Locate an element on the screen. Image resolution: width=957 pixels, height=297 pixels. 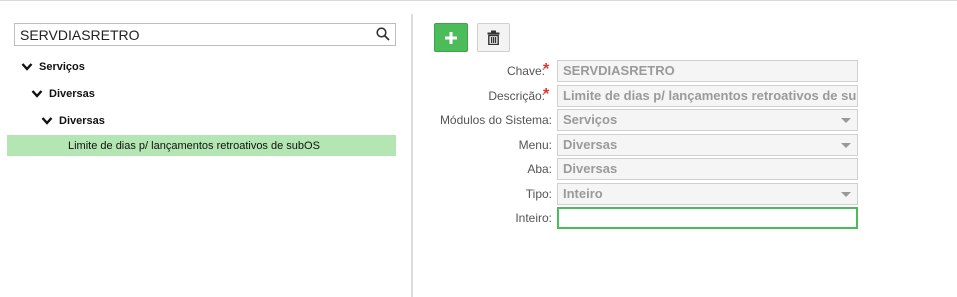
search-input is located at coordinates (193, 34).